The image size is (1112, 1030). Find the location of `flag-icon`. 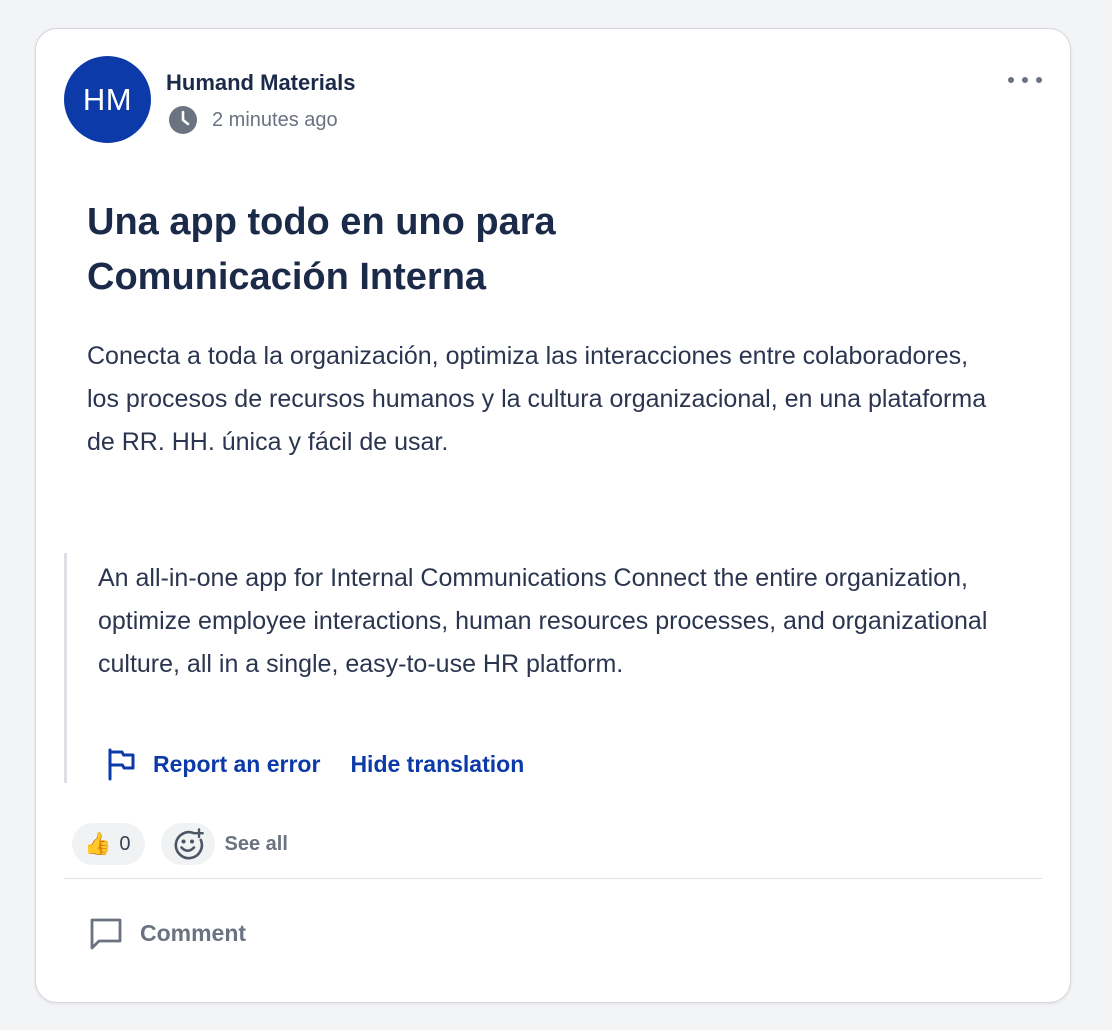

flag-icon is located at coordinates (121, 764).